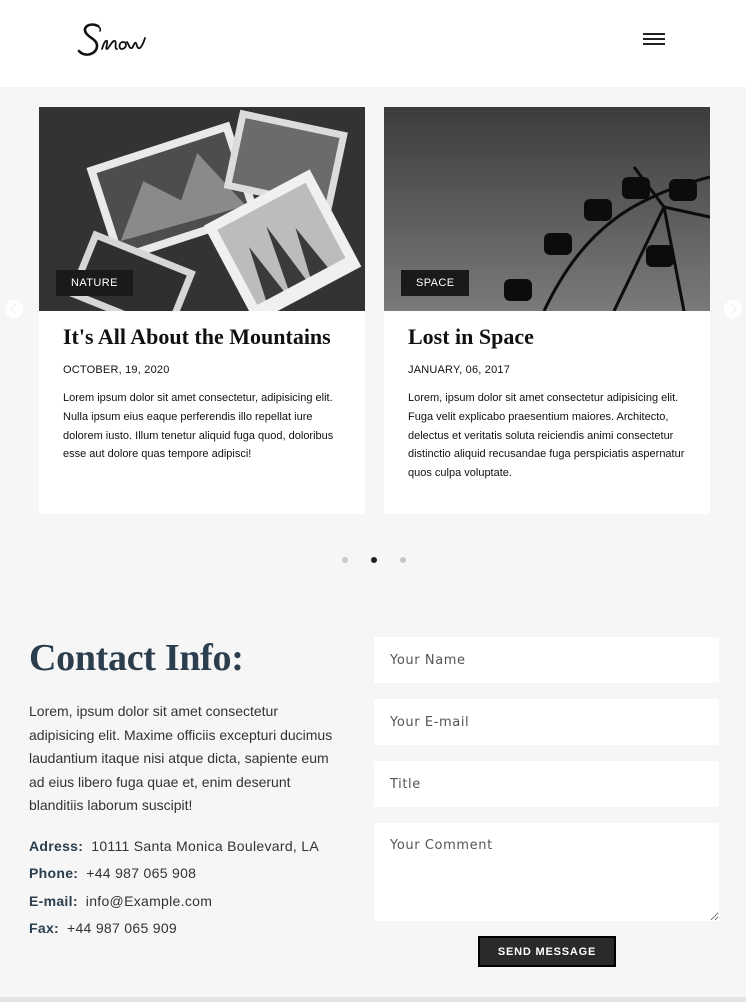 The width and height of the screenshot is (746, 1002). I want to click on card-image-photos: NATURE, so click(202, 209).